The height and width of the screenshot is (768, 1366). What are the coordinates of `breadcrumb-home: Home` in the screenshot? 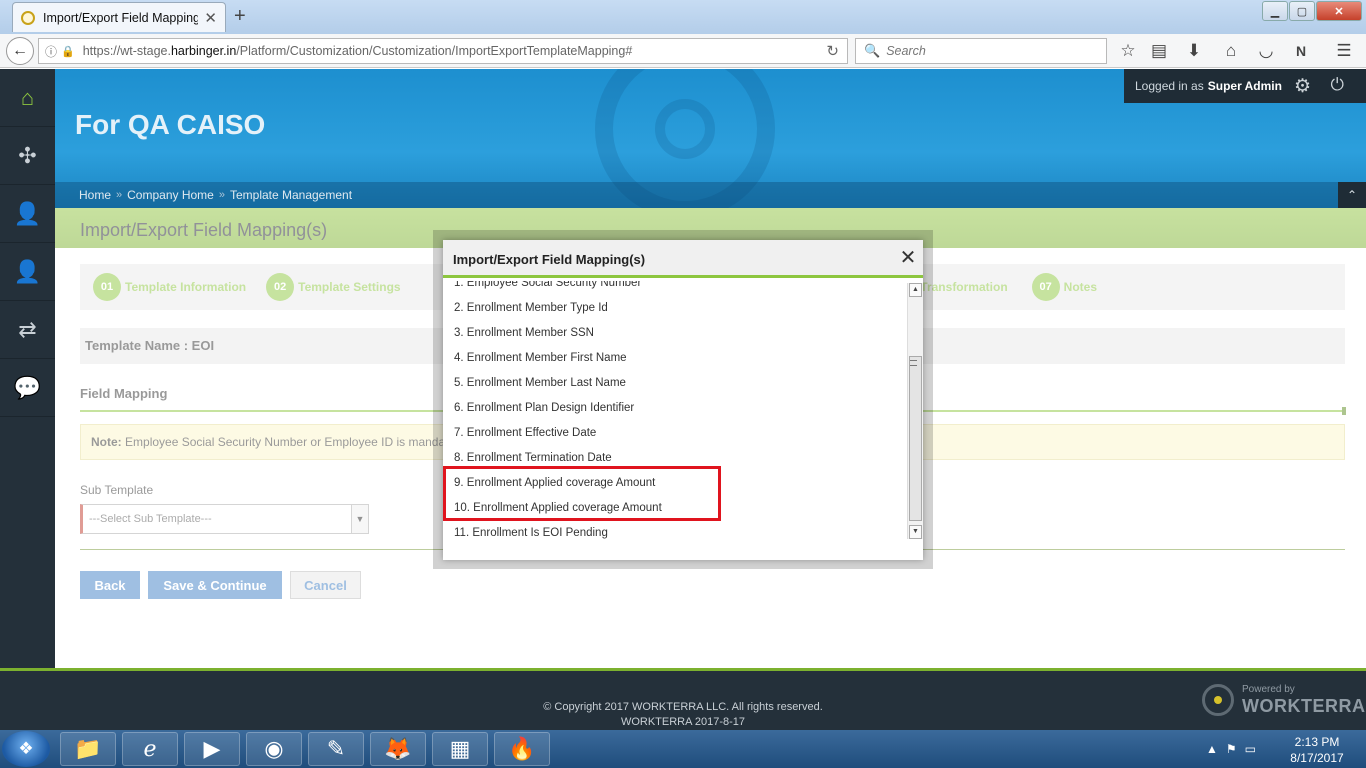 It's located at (95, 195).